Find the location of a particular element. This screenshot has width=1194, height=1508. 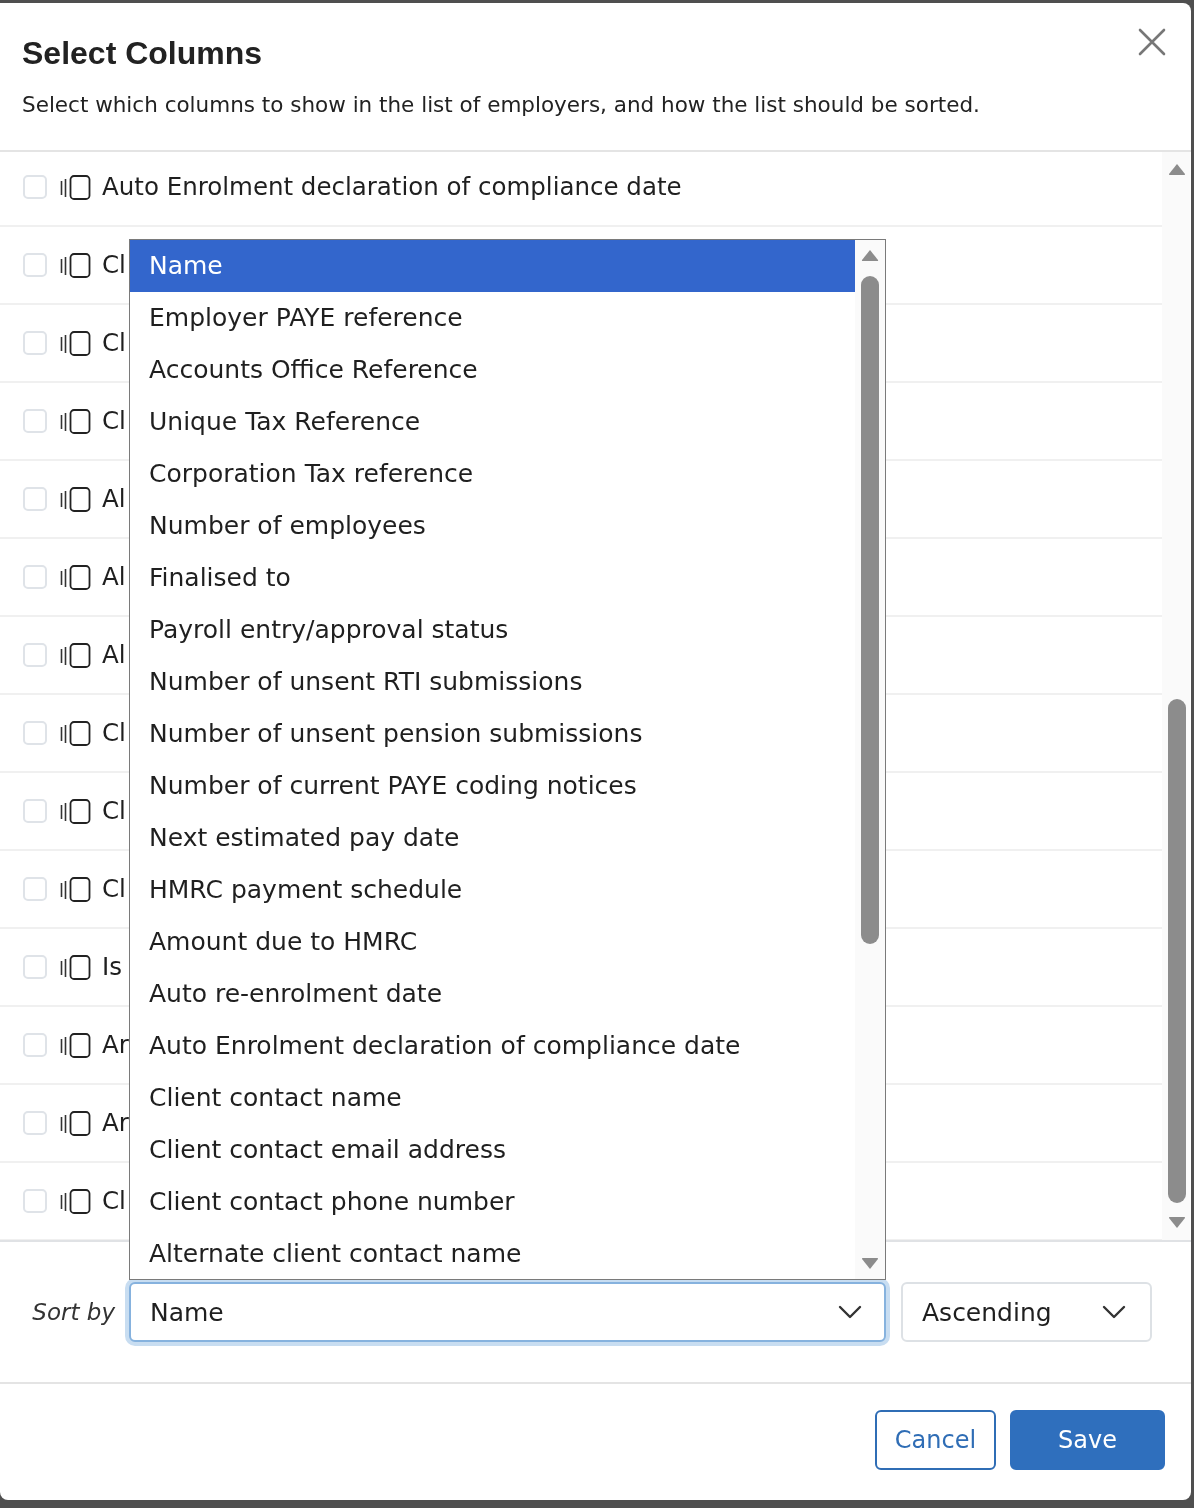

dialog-description: Select which columns to show in the list of employers, and how the list should be sorted. is located at coordinates (501, 105).